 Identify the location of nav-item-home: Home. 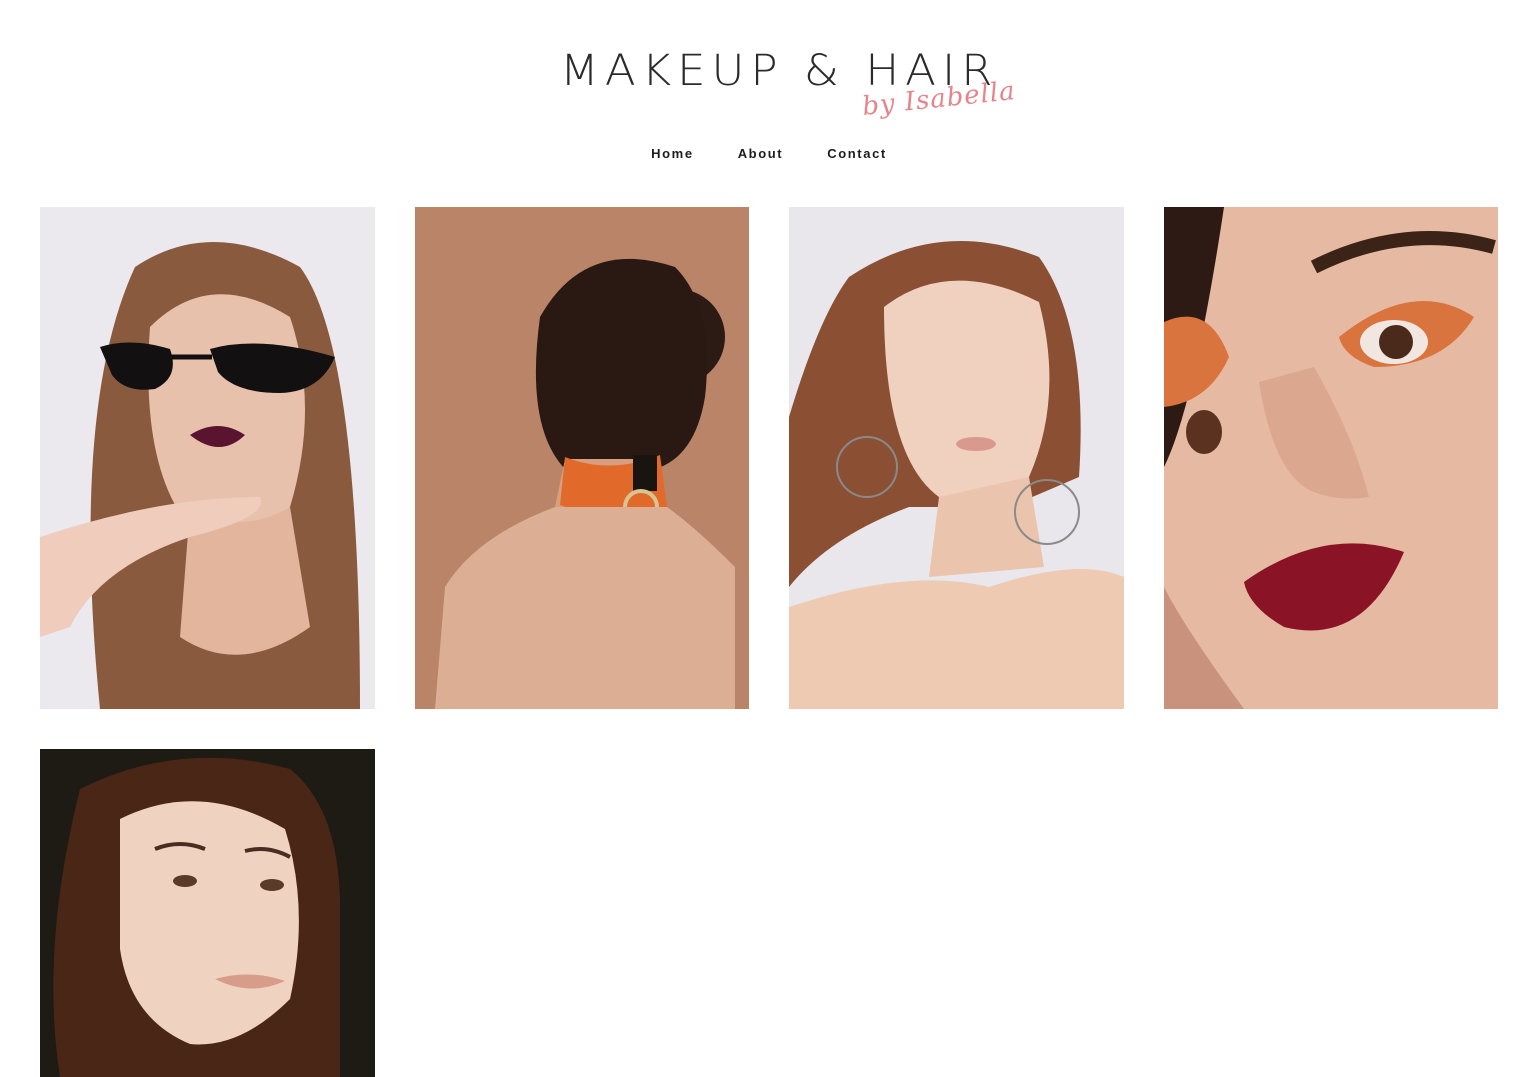
(672, 153).